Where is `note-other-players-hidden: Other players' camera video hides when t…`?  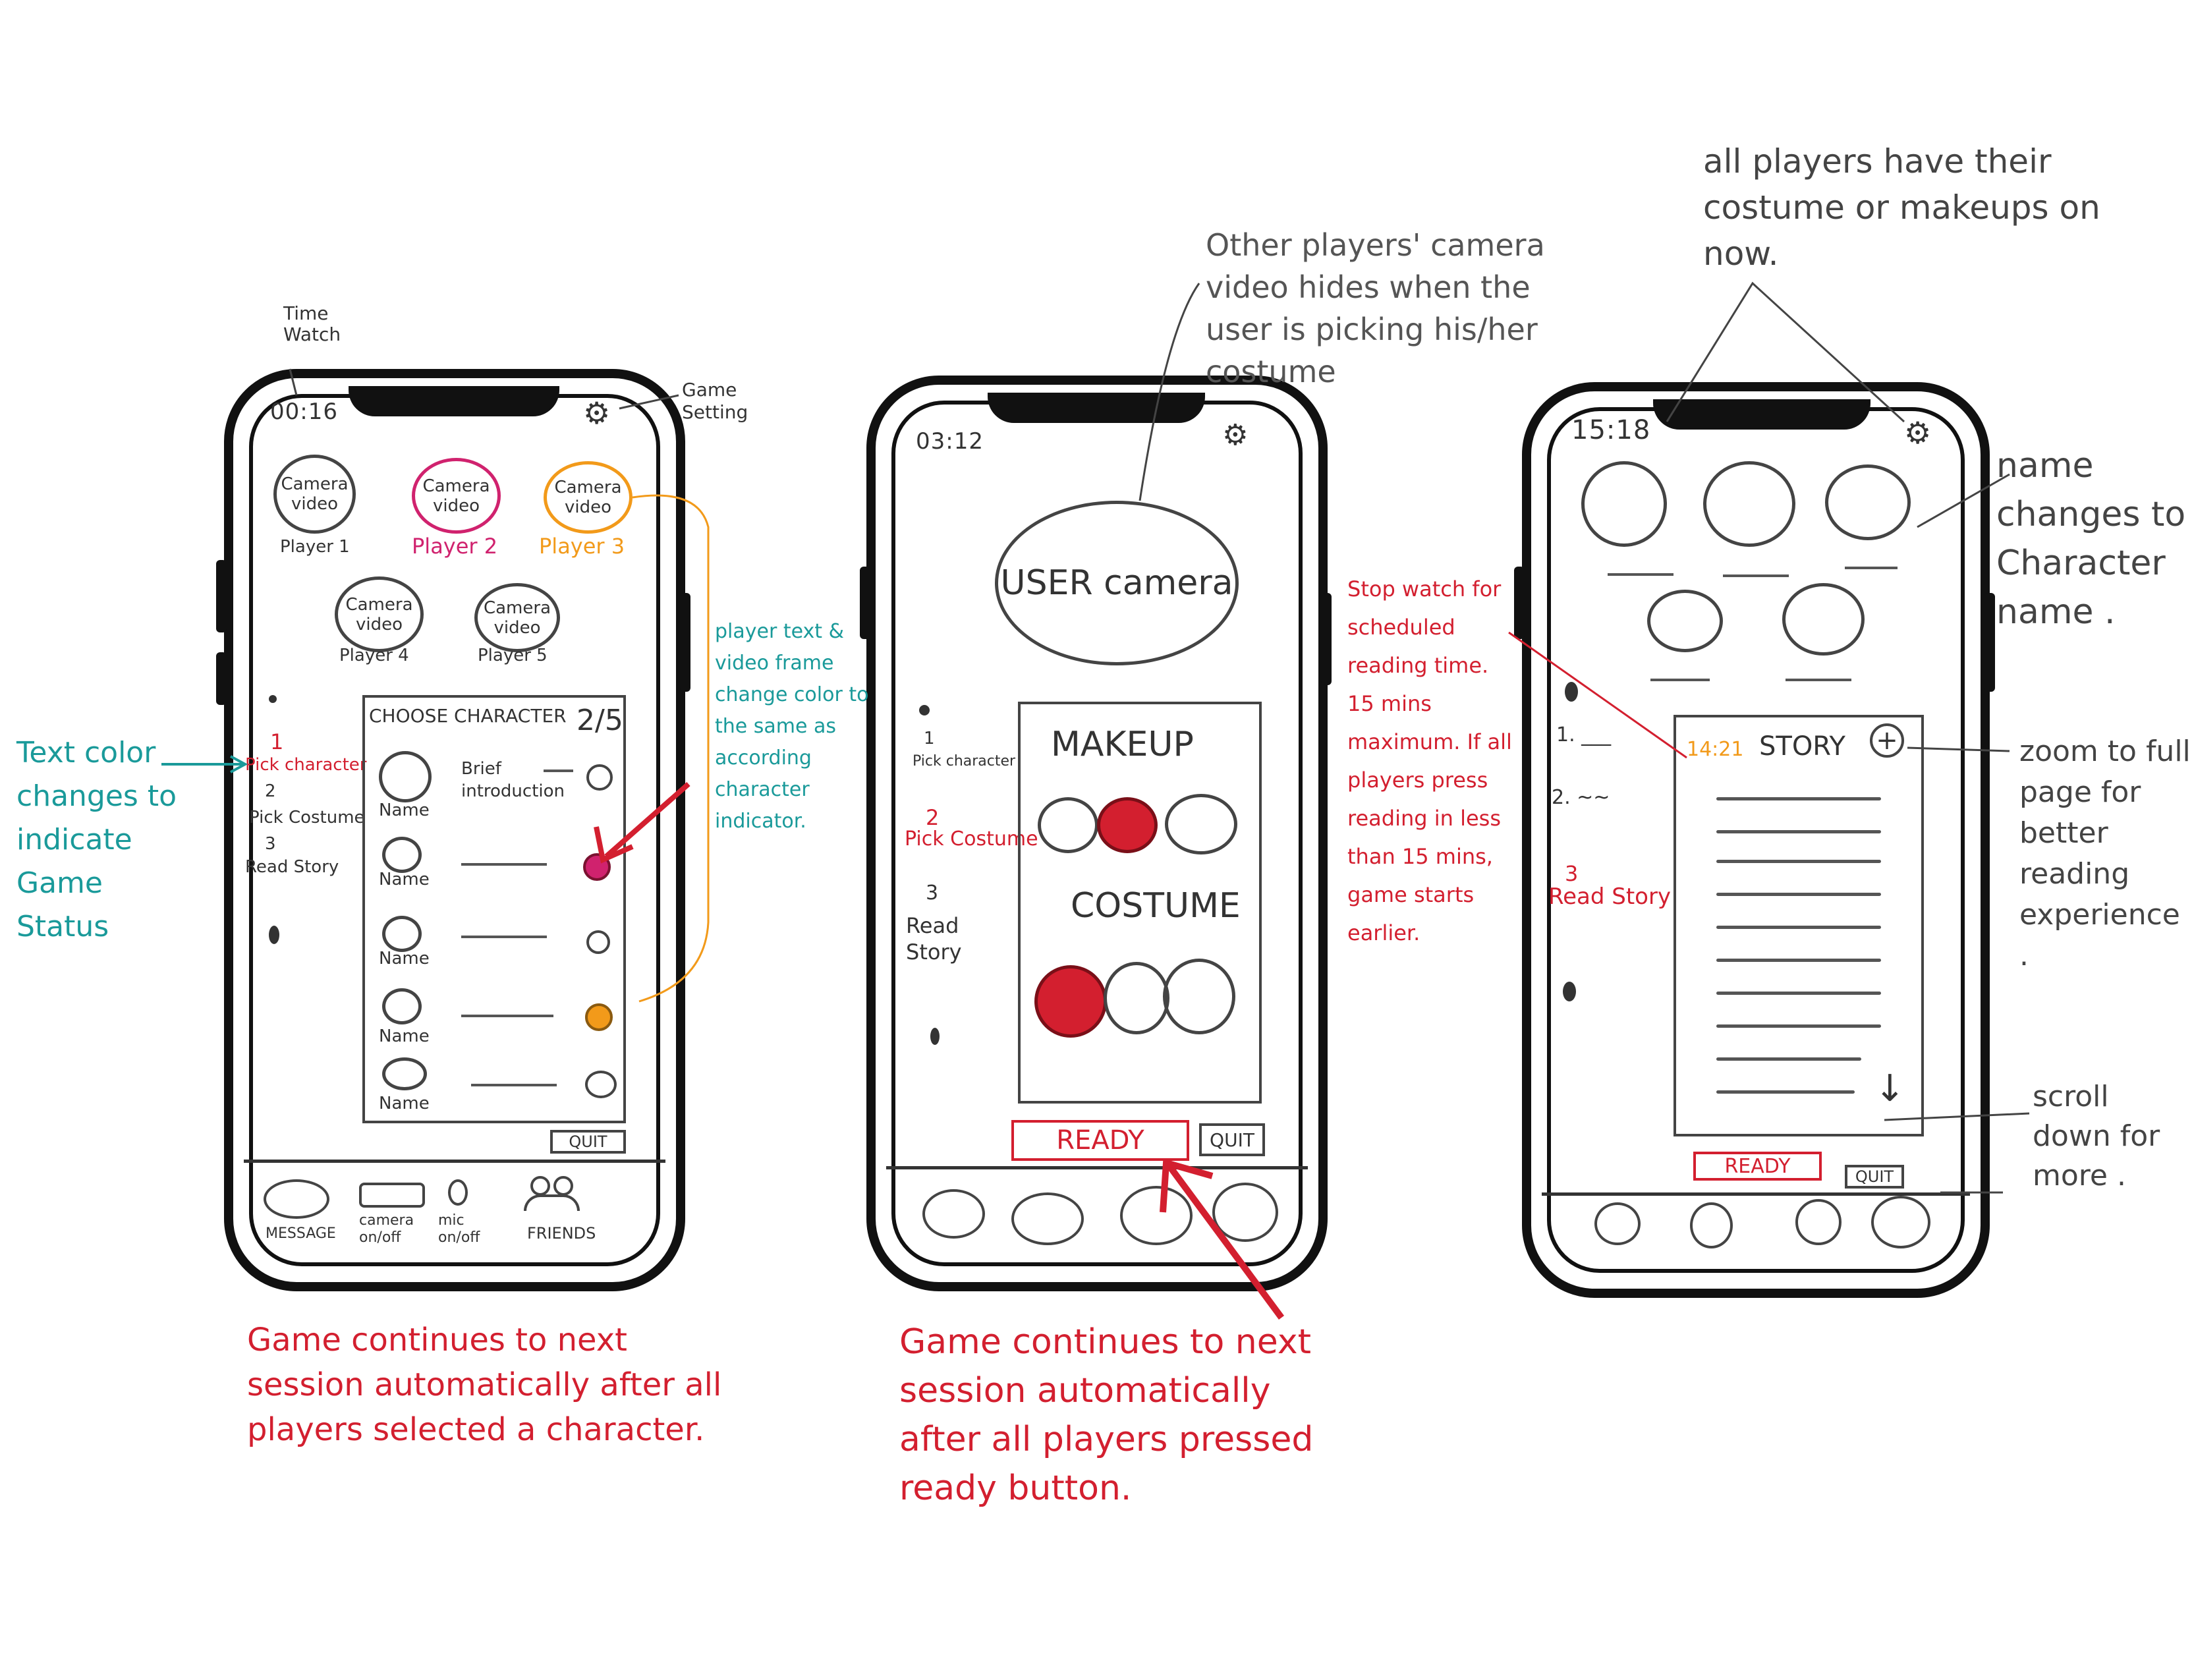
note-other-players-hidden: Other players' camera video hides when t… is located at coordinates (1375, 308).